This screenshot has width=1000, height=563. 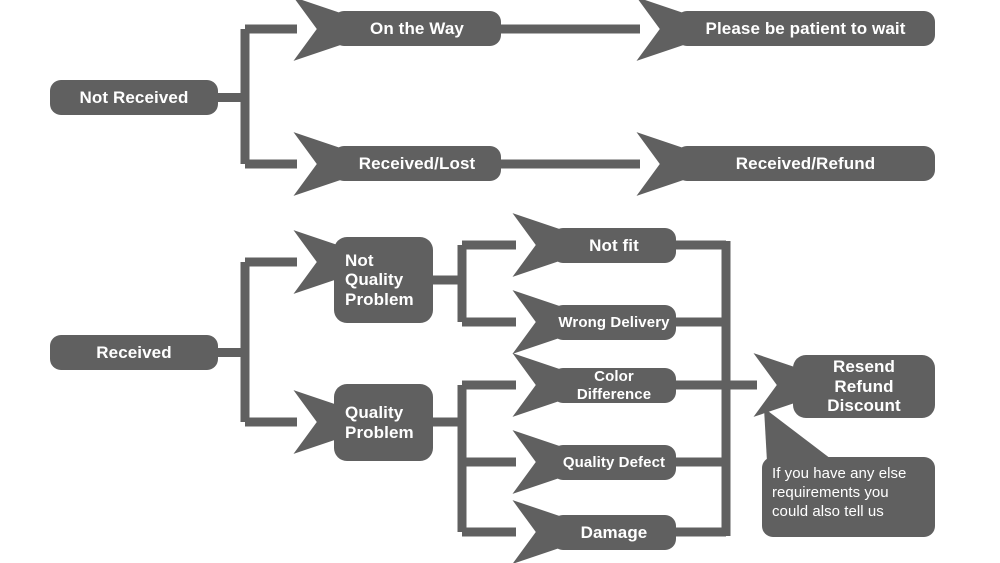 I want to click on node-resend-refund-discount: Resend Refund Discount, so click(x=864, y=386).